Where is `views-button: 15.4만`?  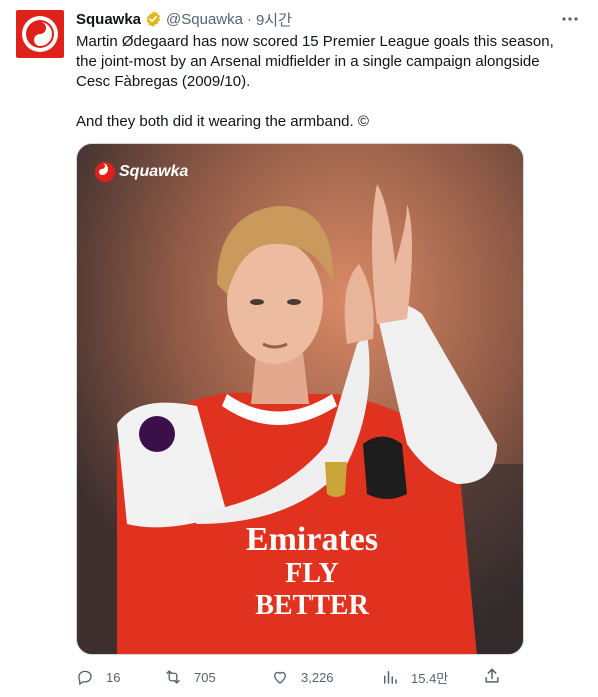
views-button: 15.4만 is located at coordinates (435, 677).